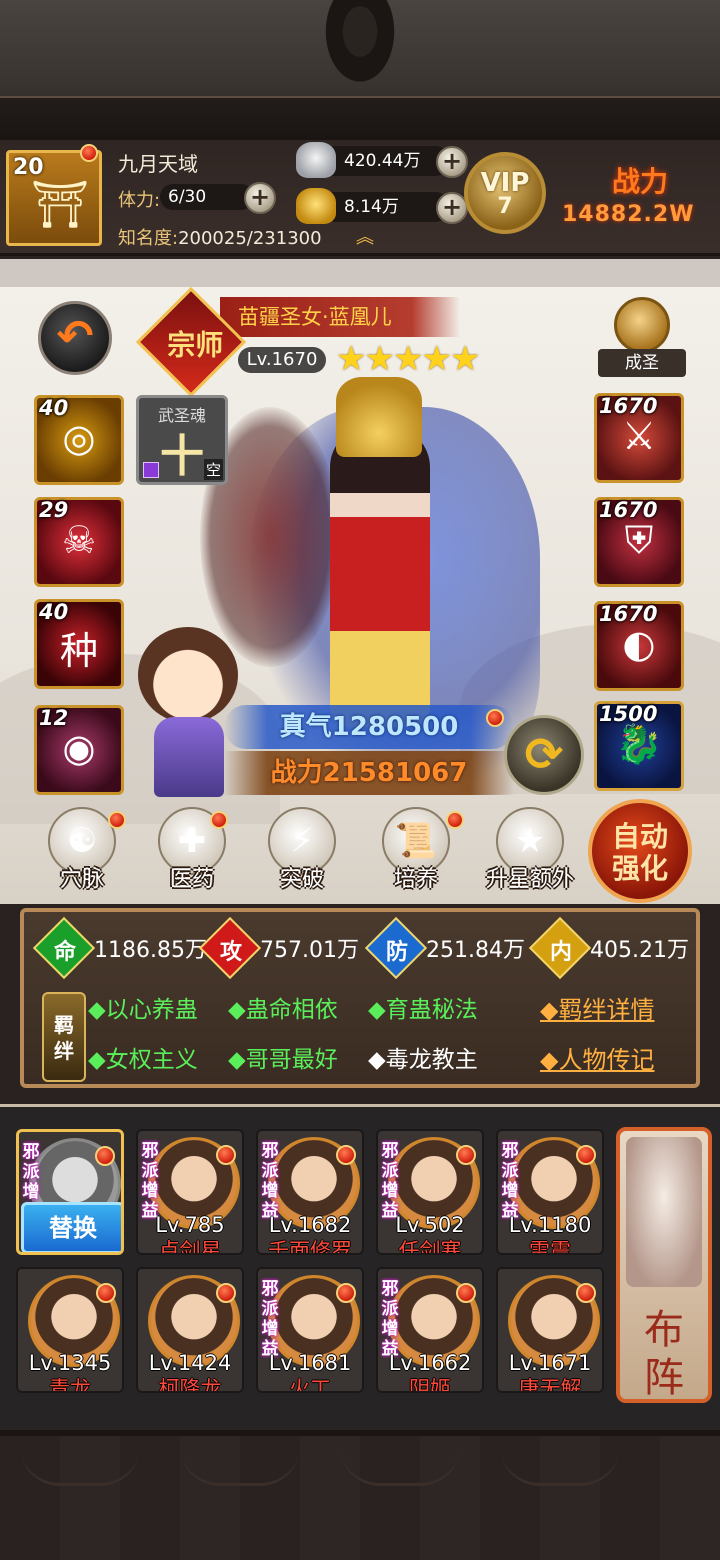 The height and width of the screenshot is (1560, 720). Describe the element at coordinates (642, 325) in the screenshot. I see `buddha-icon` at that location.